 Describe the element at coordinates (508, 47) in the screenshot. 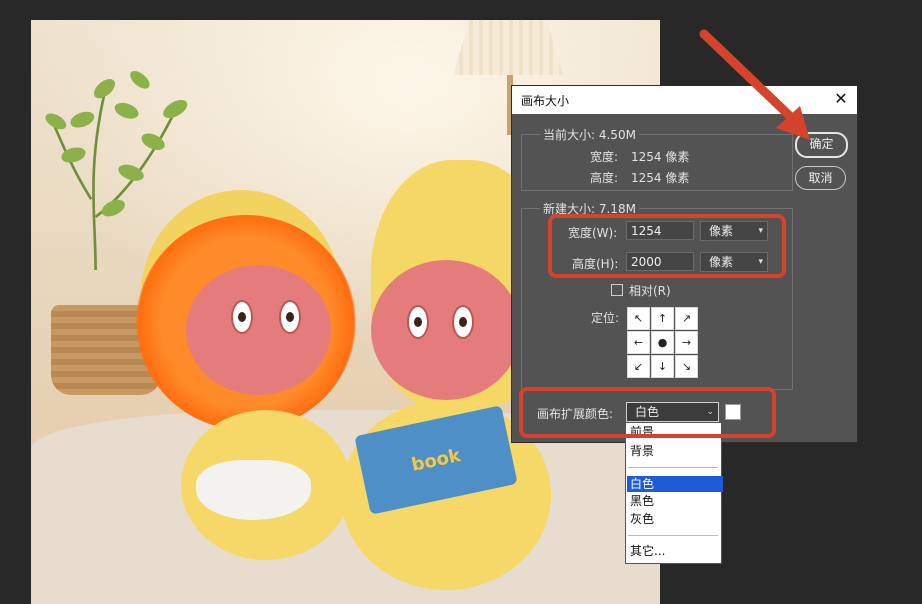

I see `lamp-shade` at that location.